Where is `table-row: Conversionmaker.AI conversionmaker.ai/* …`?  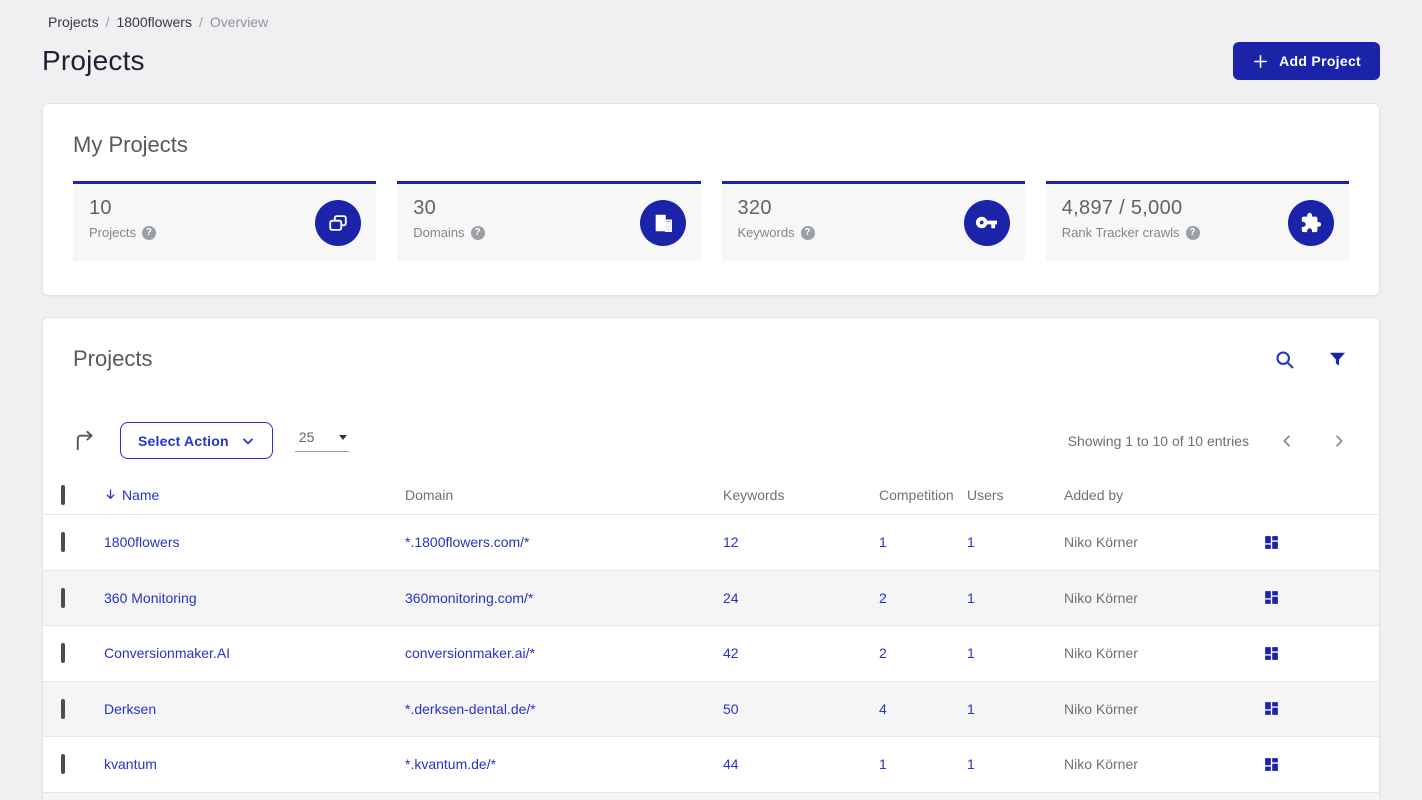
table-row: Conversionmaker.AI conversionmaker.ai/* … is located at coordinates (711, 653).